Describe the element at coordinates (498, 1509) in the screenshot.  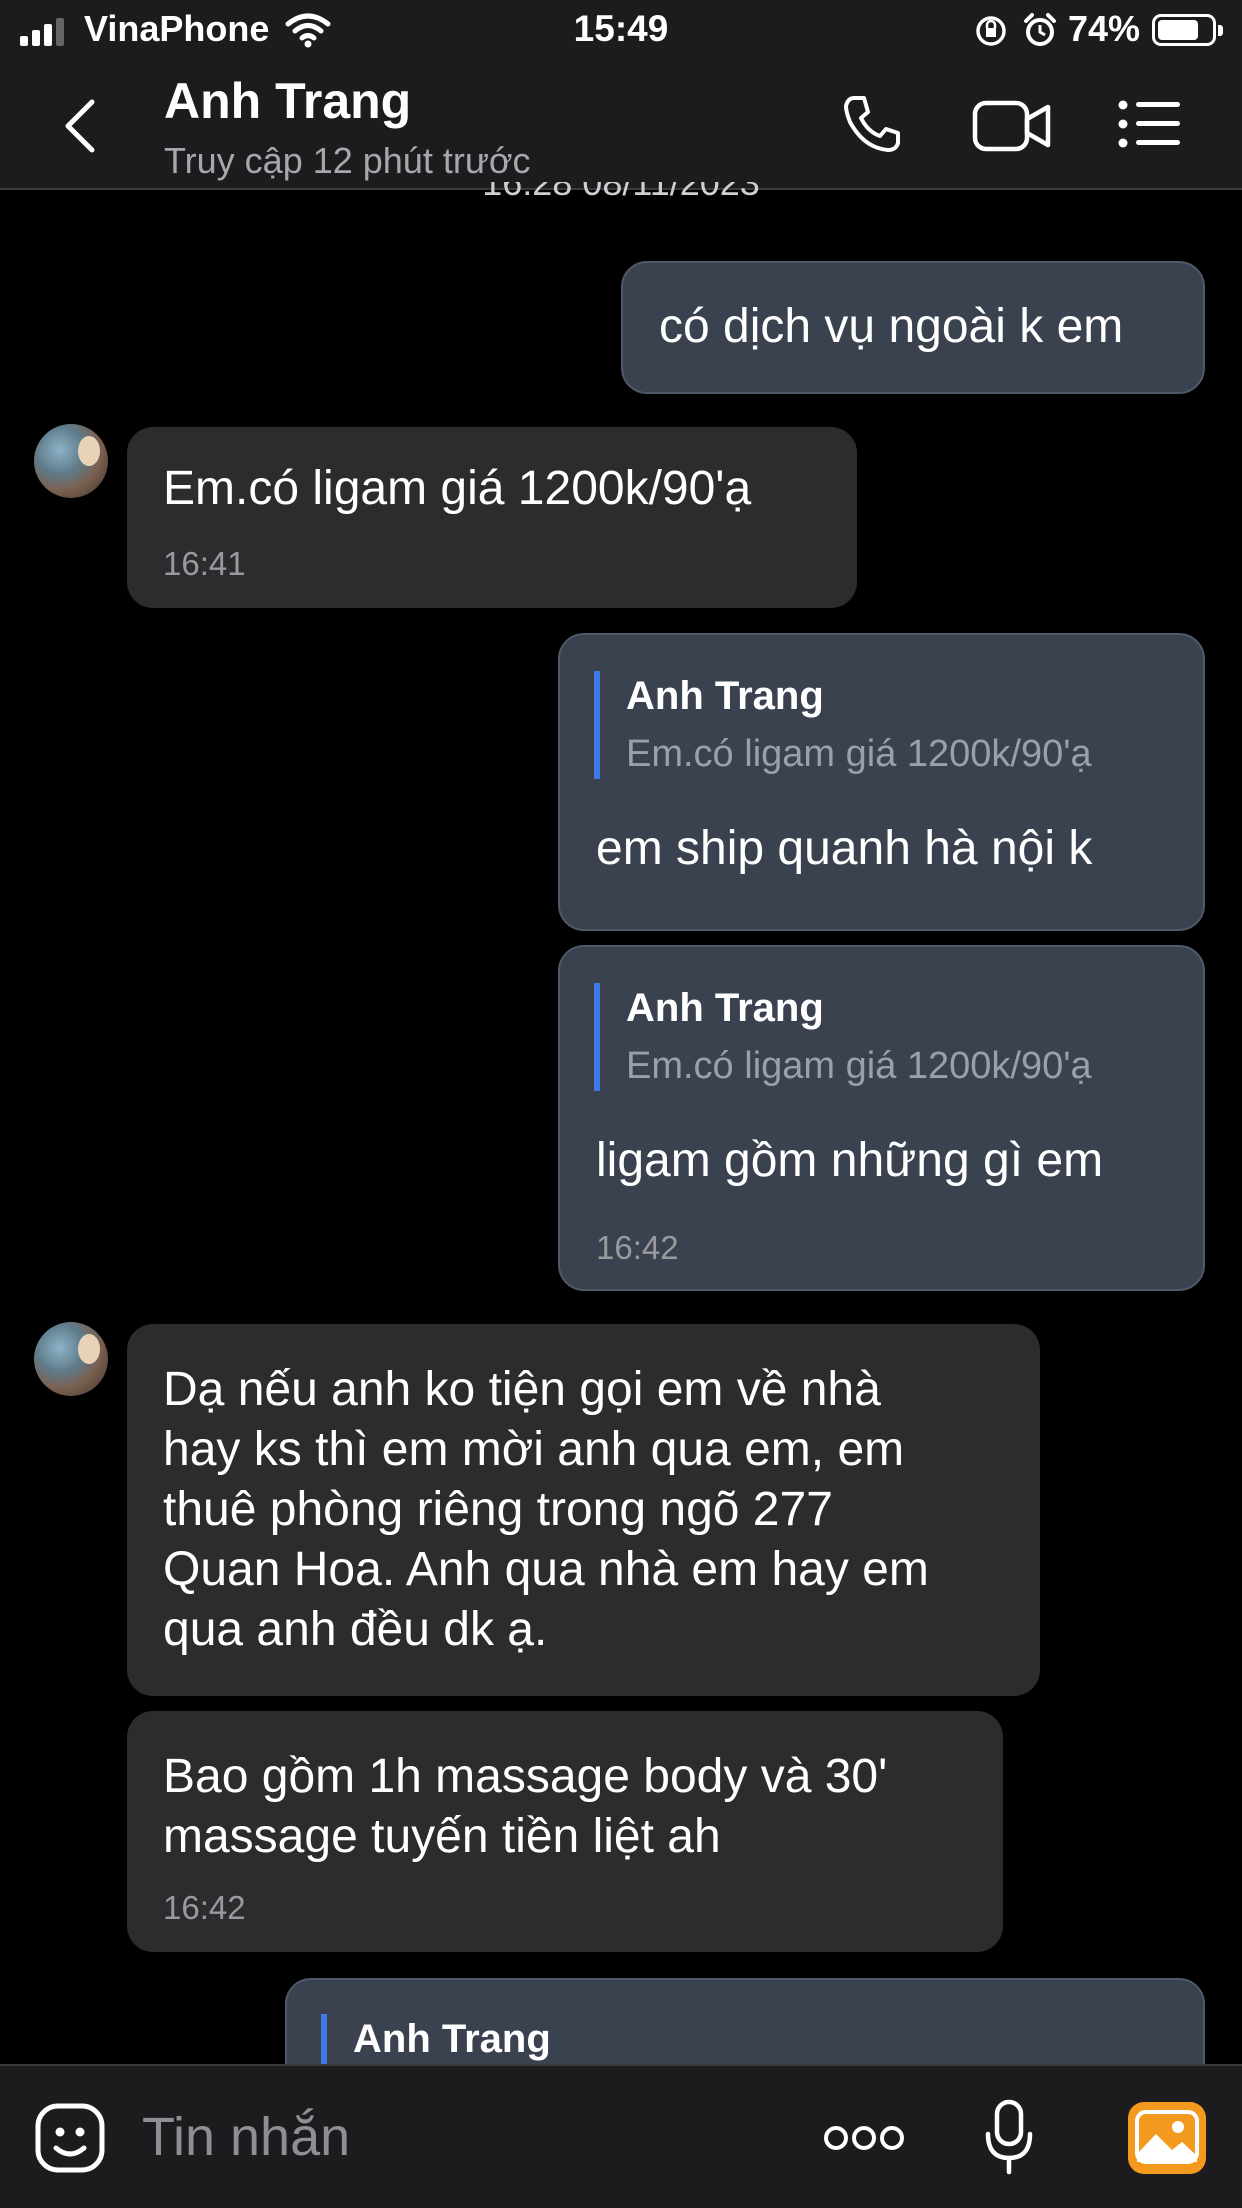
I see `message-line: thuê phòng riêng trong ngõ 277` at that location.